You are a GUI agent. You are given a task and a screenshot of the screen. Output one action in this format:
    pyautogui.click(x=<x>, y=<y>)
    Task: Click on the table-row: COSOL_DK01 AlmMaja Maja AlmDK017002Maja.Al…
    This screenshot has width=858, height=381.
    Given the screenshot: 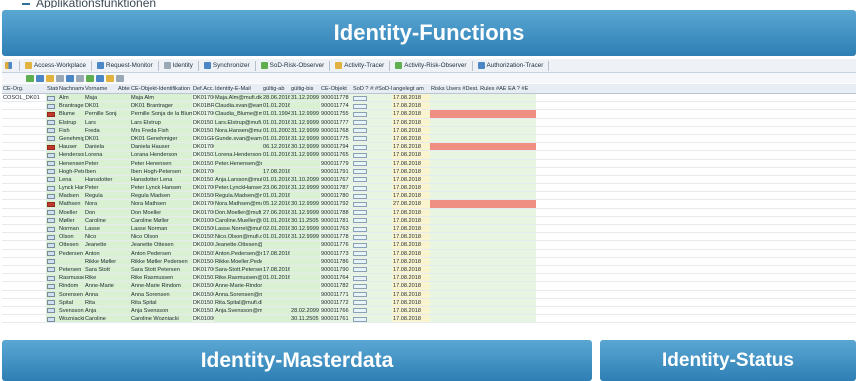 What is the action you would take?
    pyautogui.click(x=429, y=98)
    